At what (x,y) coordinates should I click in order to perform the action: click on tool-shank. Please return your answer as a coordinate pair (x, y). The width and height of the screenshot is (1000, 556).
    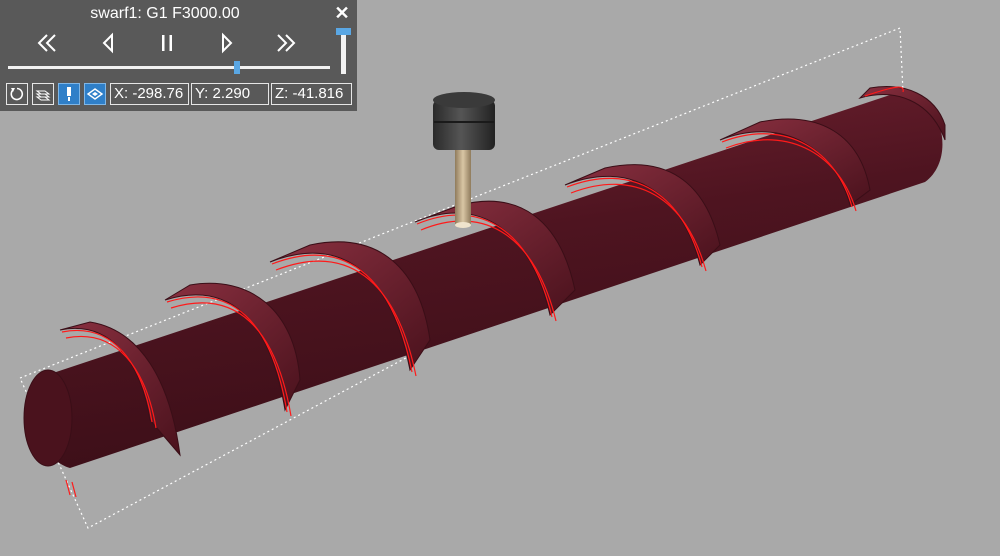
    Looking at the image, I should click on (463, 185).